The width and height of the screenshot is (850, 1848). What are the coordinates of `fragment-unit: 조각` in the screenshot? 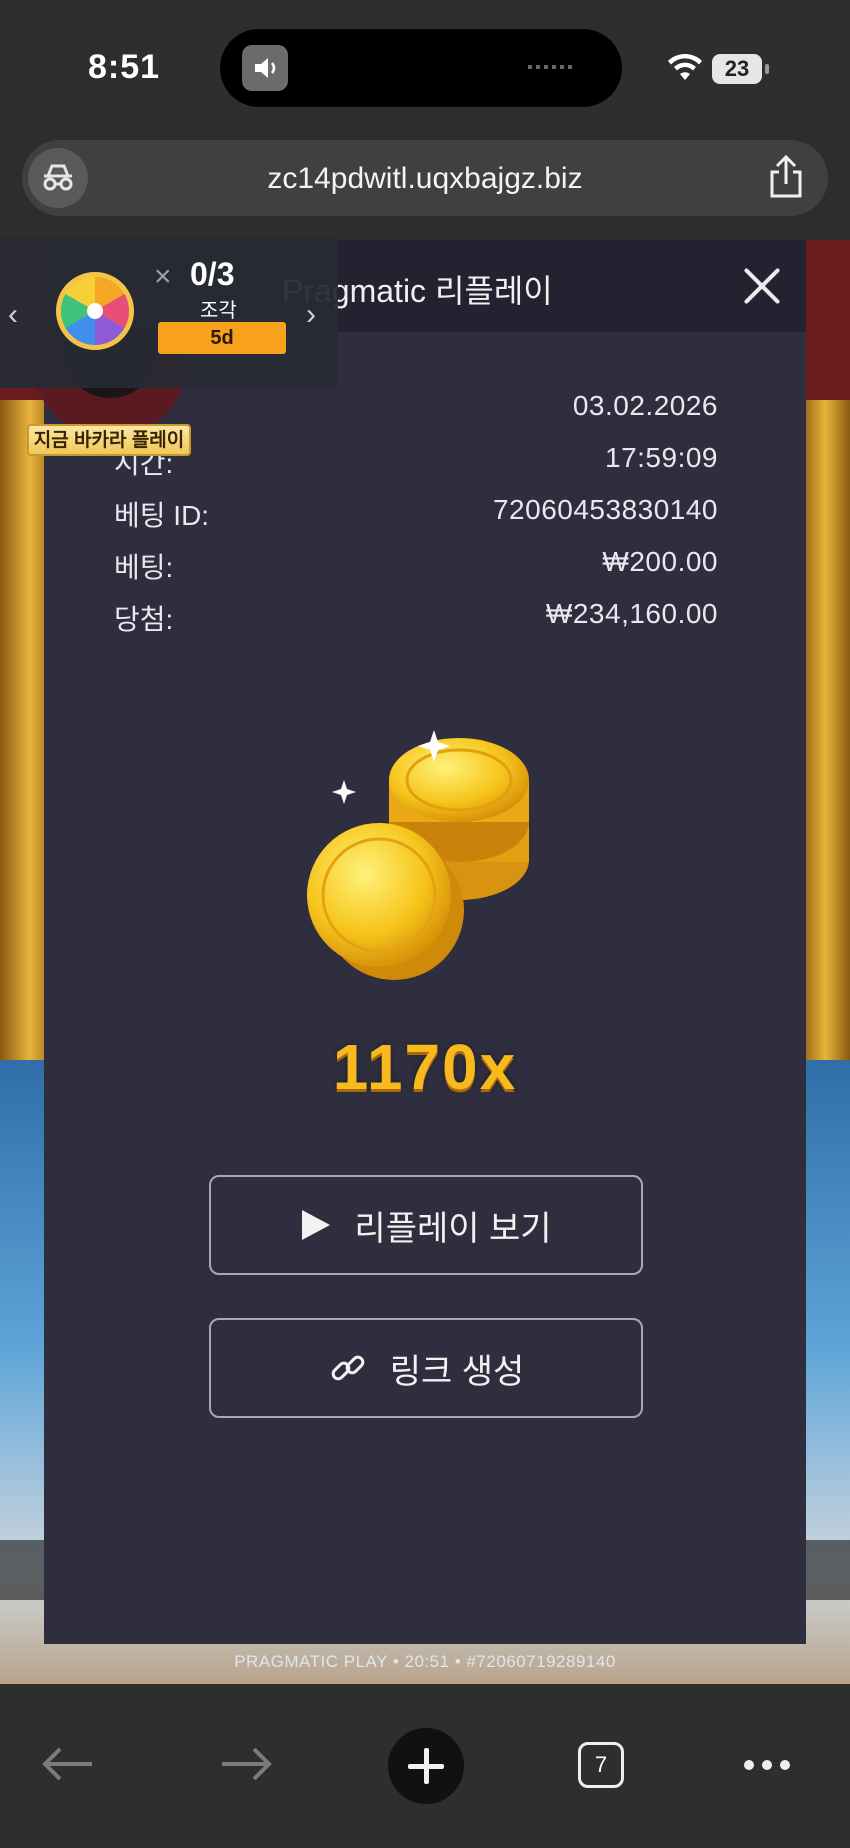 It's located at (218, 311).